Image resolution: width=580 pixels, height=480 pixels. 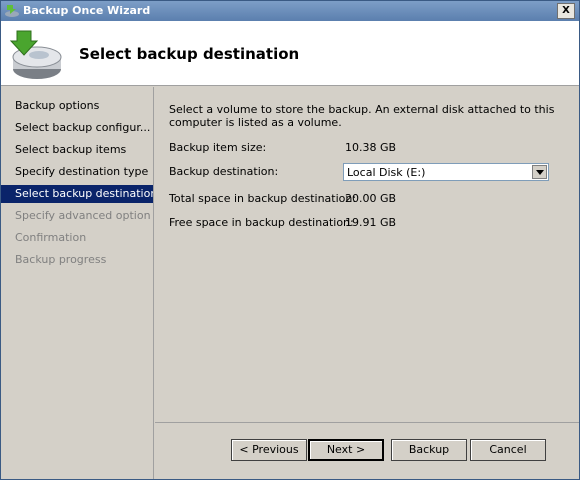 What do you see at coordinates (61, 259) in the screenshot?
I see `step-backup-progress: Backup progress` at bounding box center [61, 259].